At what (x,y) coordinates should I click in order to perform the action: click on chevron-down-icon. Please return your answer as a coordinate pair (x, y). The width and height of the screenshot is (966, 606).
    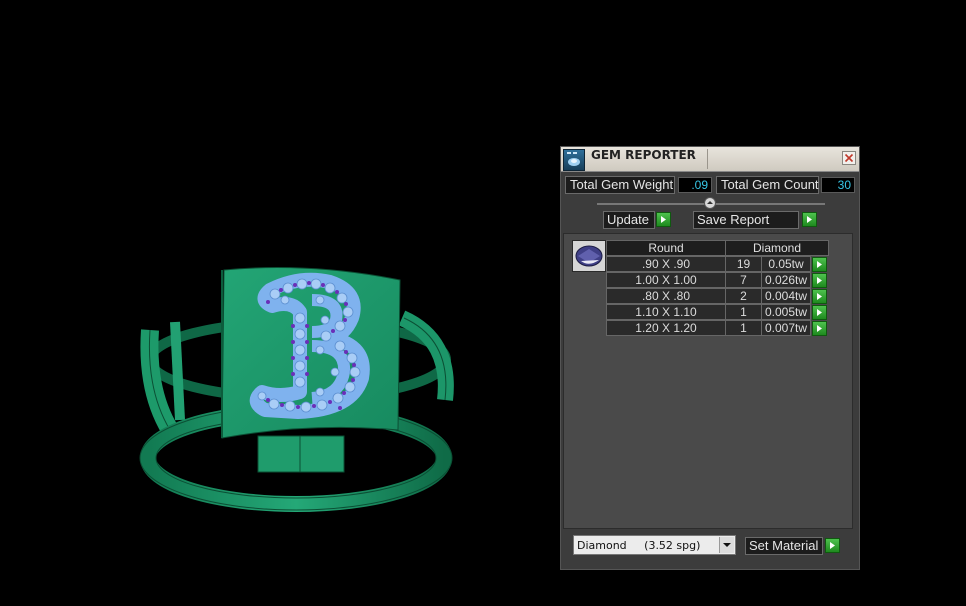
    Looking at the image, I should click on (726, 545).